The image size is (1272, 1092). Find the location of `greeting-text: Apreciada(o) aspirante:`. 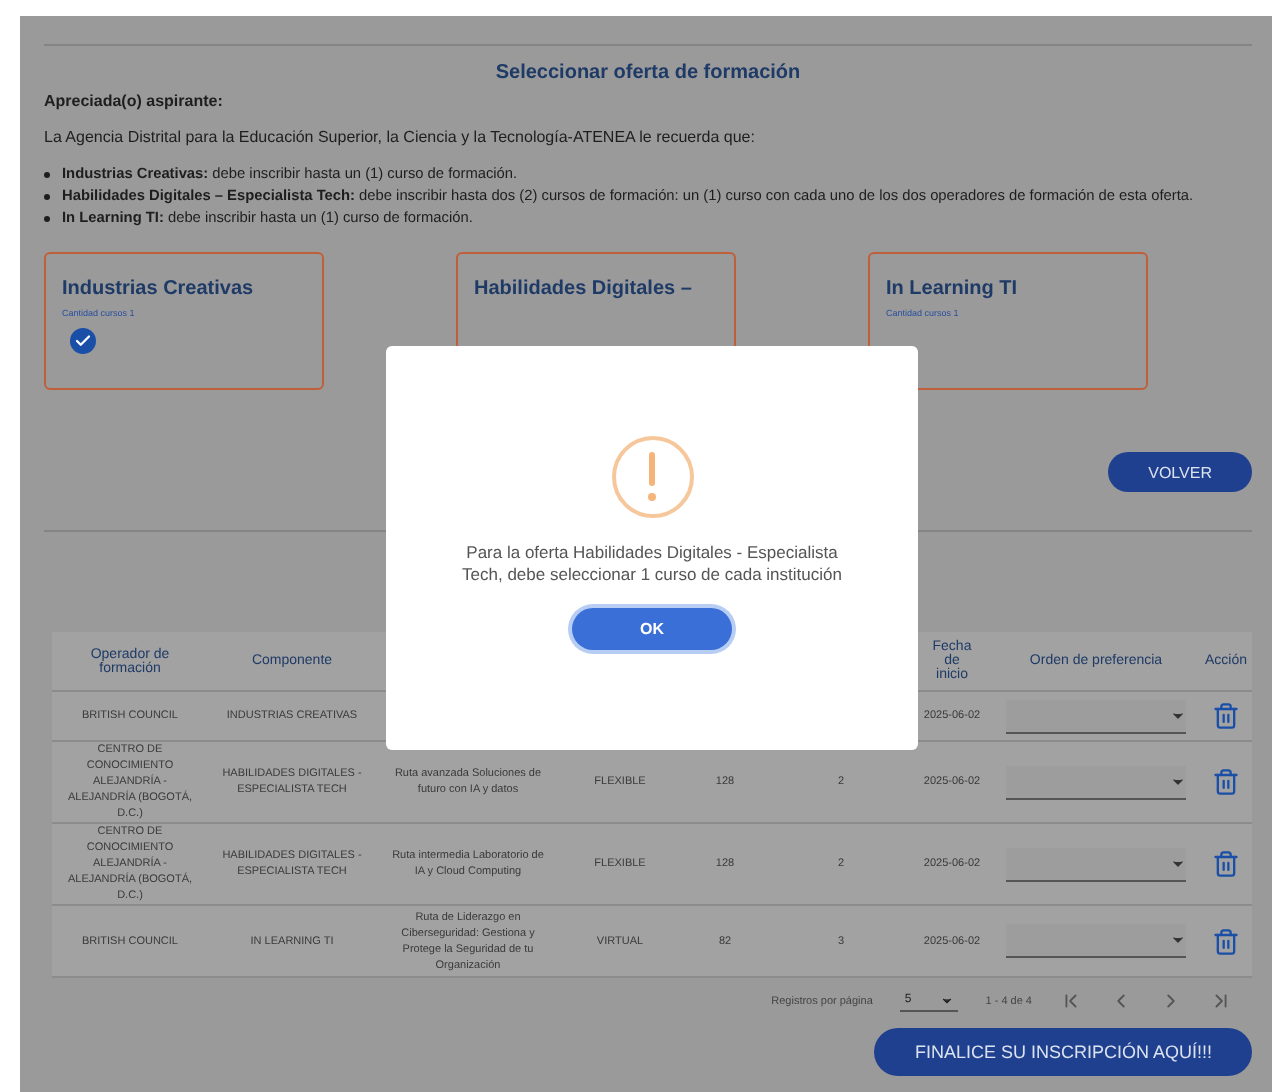

greeting-text: Apreciada(o) aspirante: is located at coordinates (134, 101).